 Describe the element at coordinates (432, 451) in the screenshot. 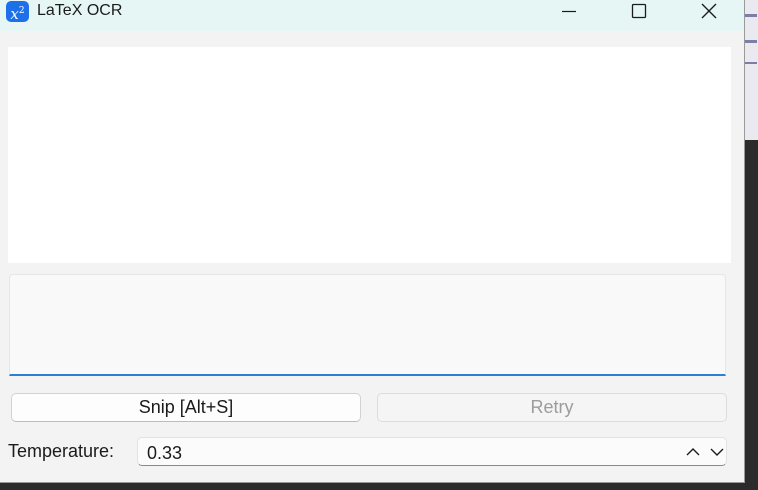

I see `temperature-spinbox: 0.33` at that location.